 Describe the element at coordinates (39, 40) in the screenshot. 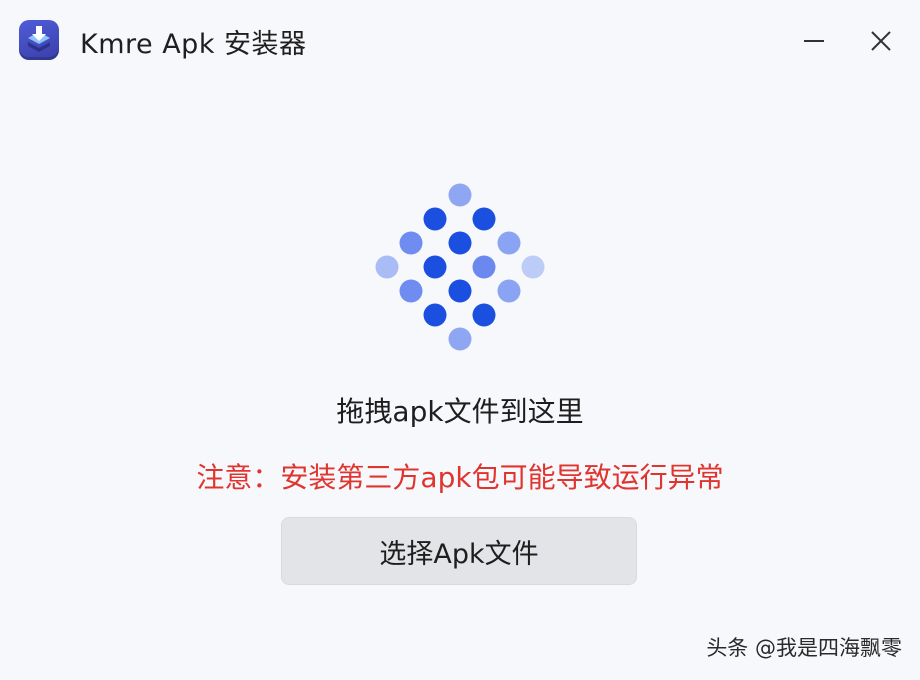

I see `apk-installer-icon` at that location.